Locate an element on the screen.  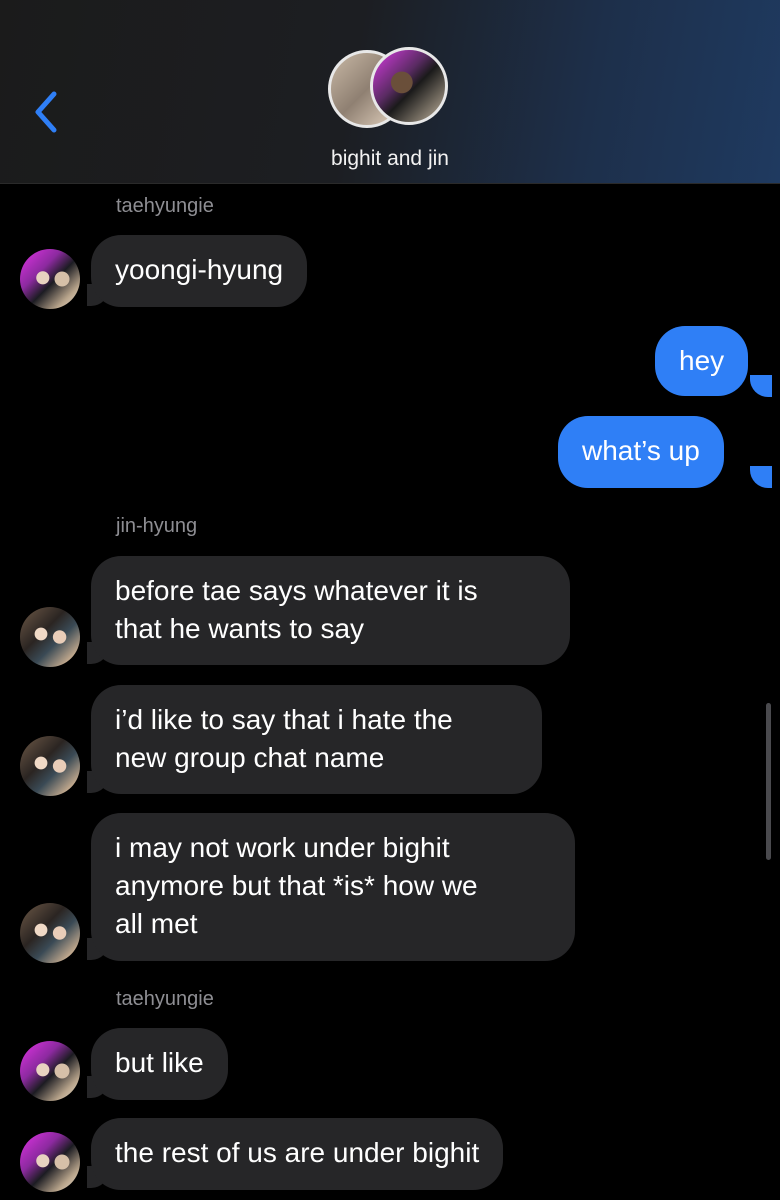
message-bubble: hey is located at coordinates (702, 361).